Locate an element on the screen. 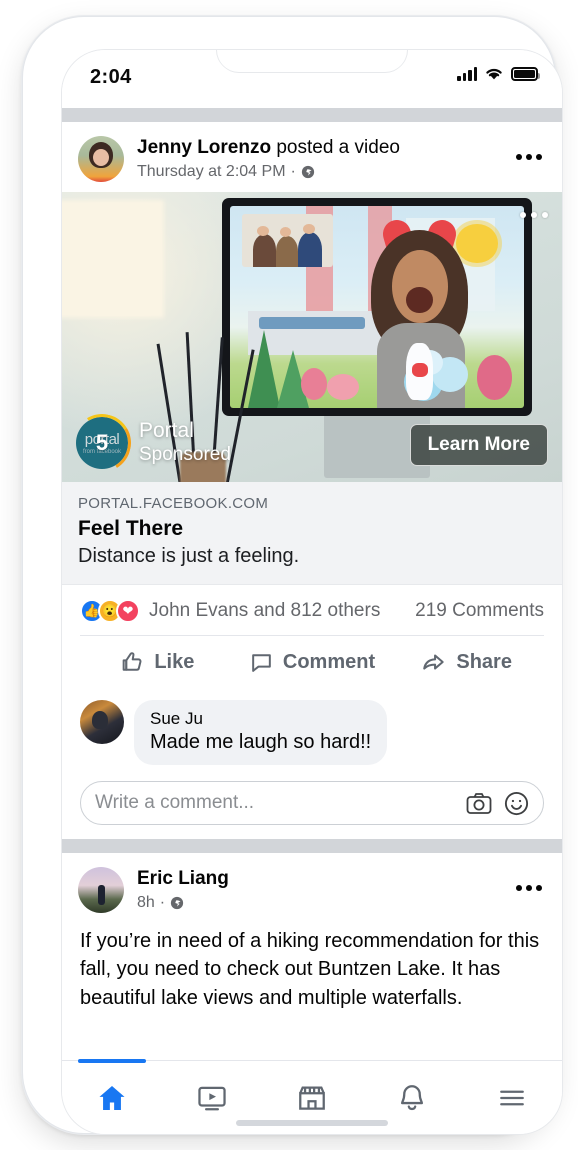 Image resolution: width=578 pixels, height=1150 pixels. cartoon-unicorn is located at coordinates (419, 371).